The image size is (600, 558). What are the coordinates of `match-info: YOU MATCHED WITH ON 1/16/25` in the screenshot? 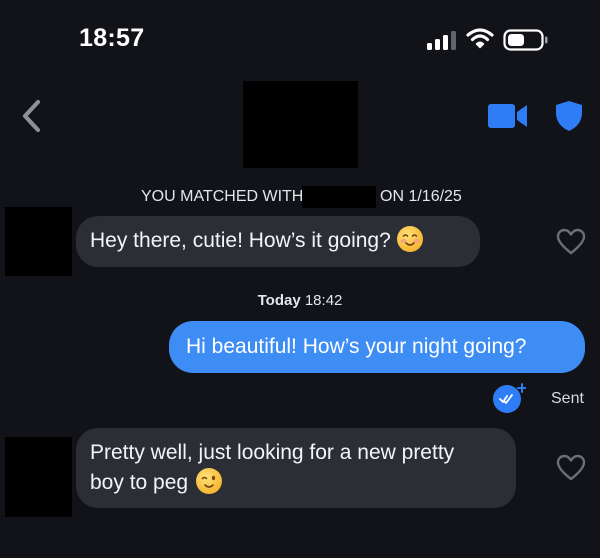 It's located at (300, 197).